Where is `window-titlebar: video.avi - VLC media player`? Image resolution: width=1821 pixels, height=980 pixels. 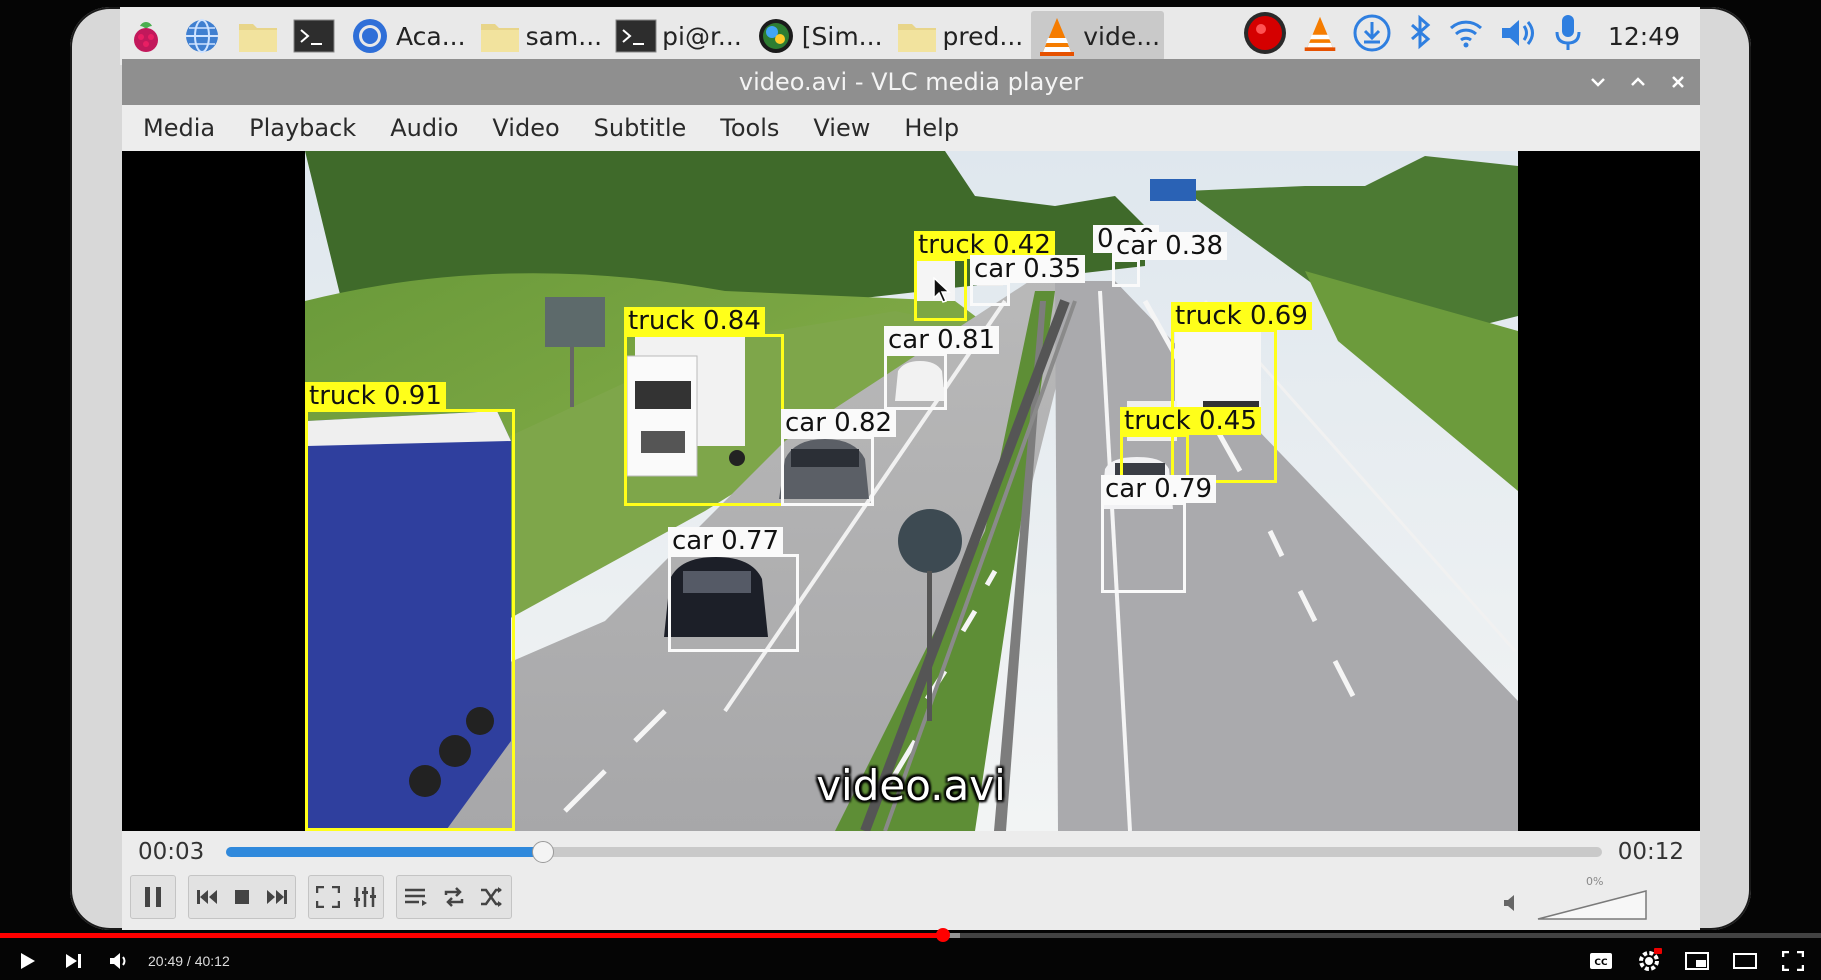 window-titlebar: video.avi - VLC media player is located at coordinates (911, 82).